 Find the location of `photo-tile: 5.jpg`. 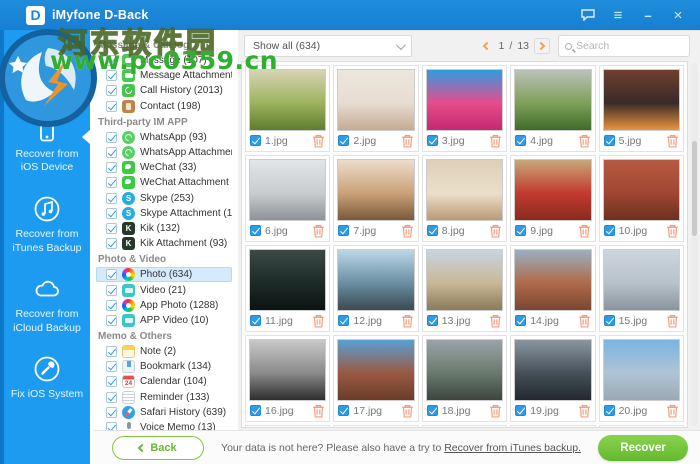

photo-tile: 5.jpg is located at coordinates (641, 108).